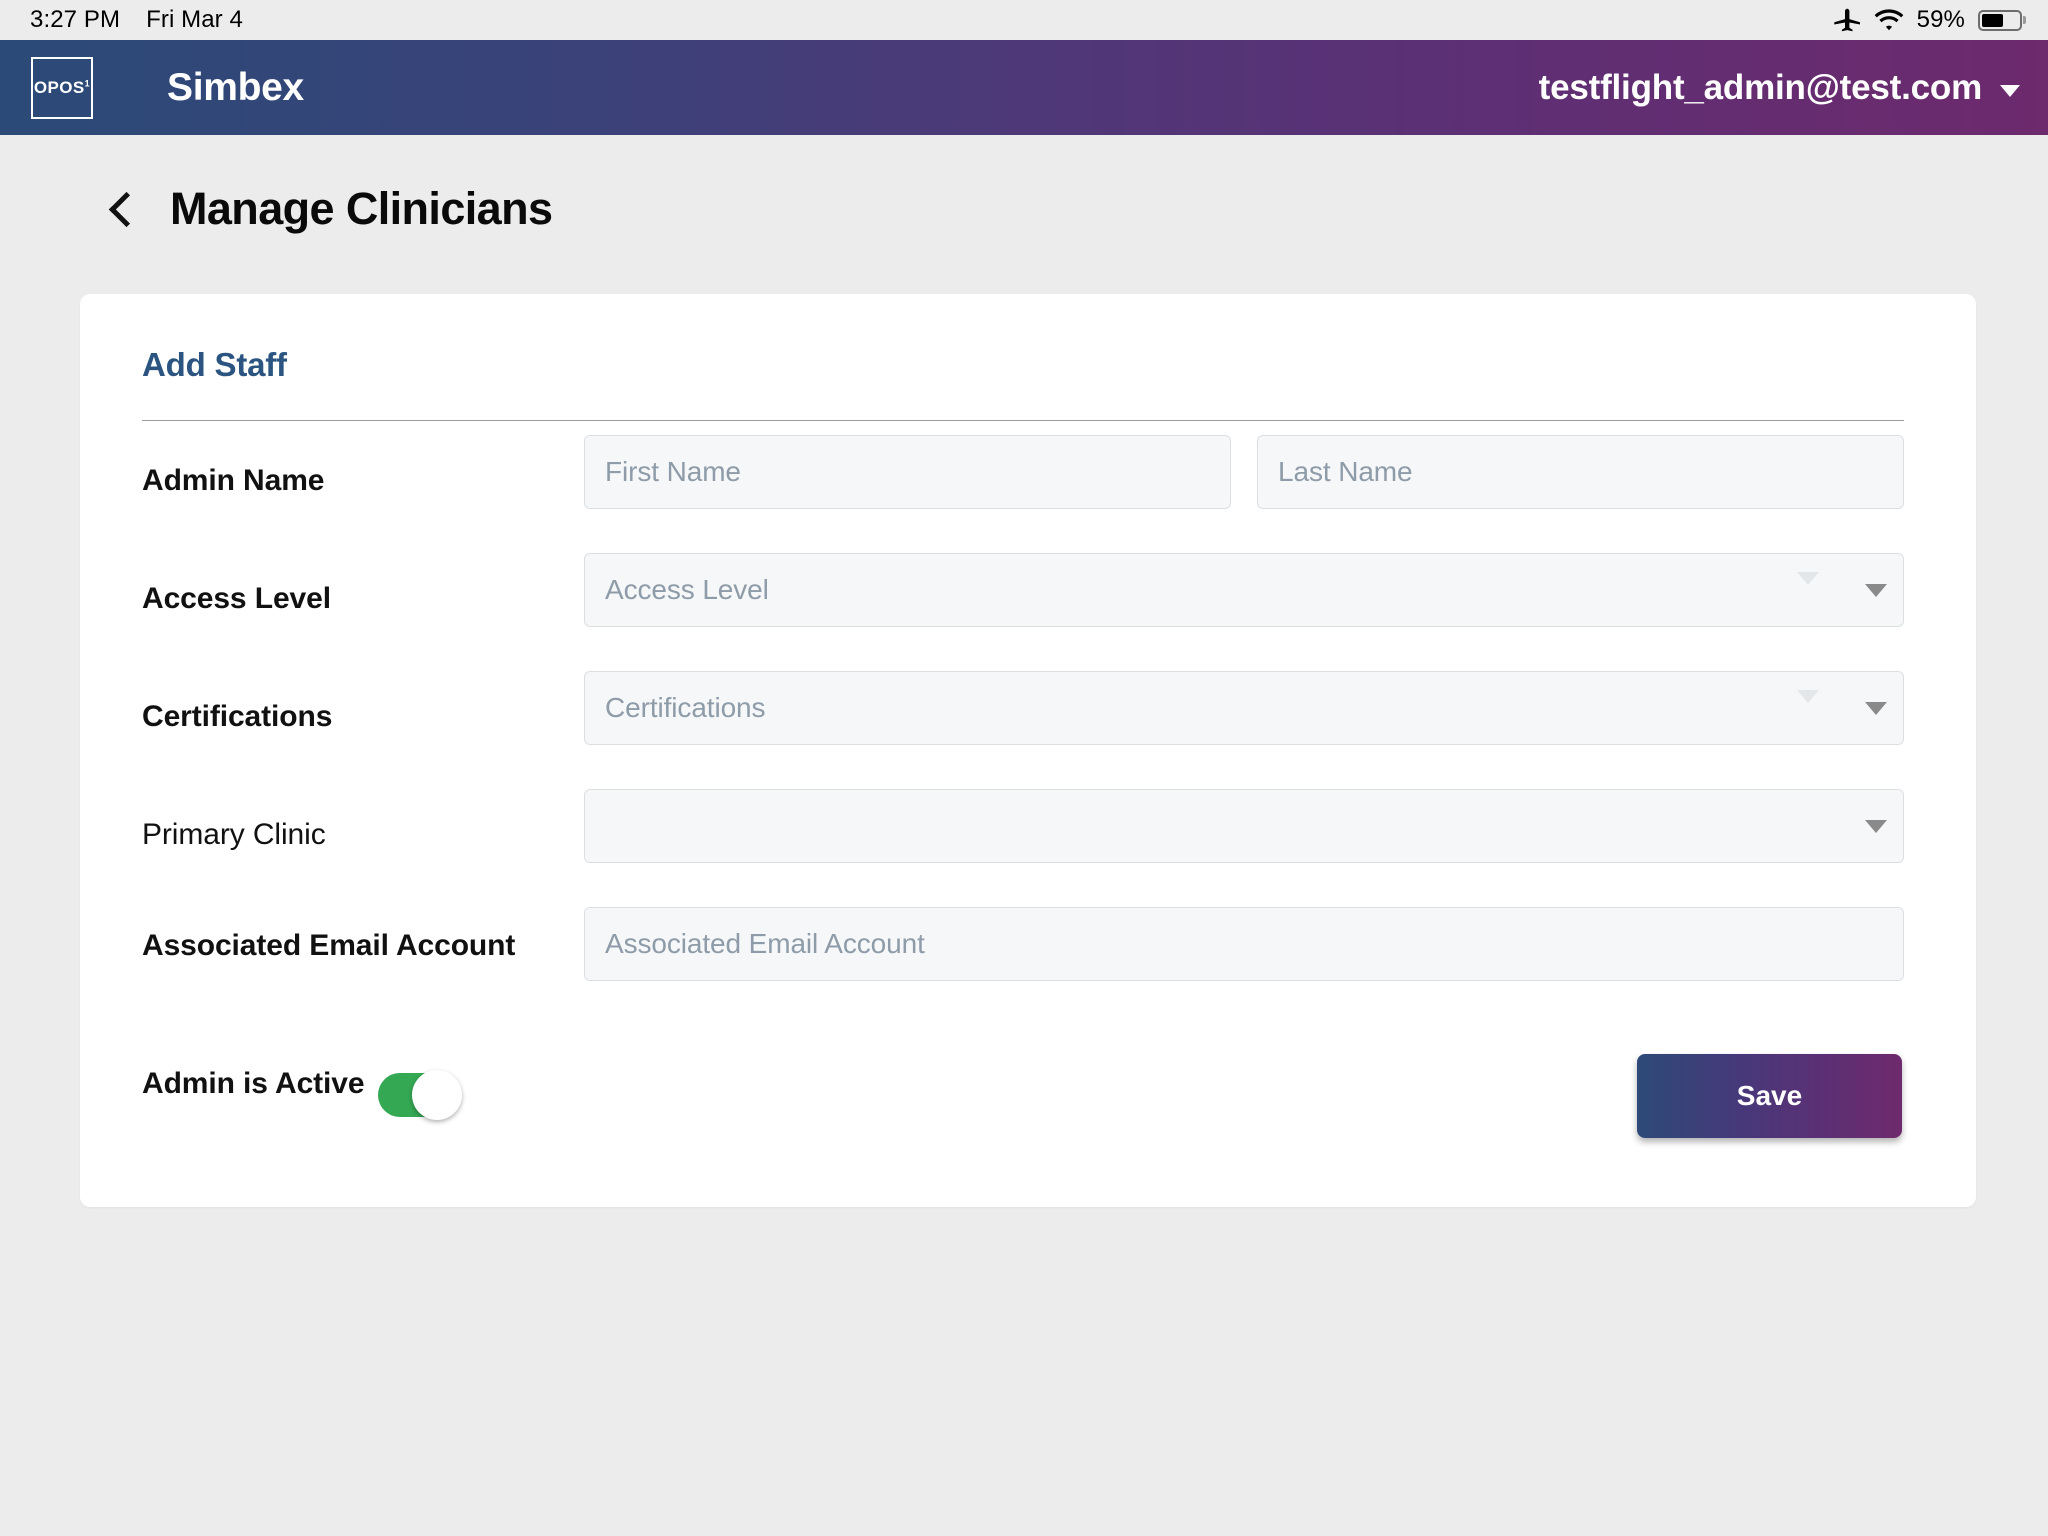 This screenshot has width=2048, height=1536. What do you see at coordinates (253, 1083) in the screenshot?
I see `label-admin-is-active: Admin is Active` at bounding box center [253, 1083].